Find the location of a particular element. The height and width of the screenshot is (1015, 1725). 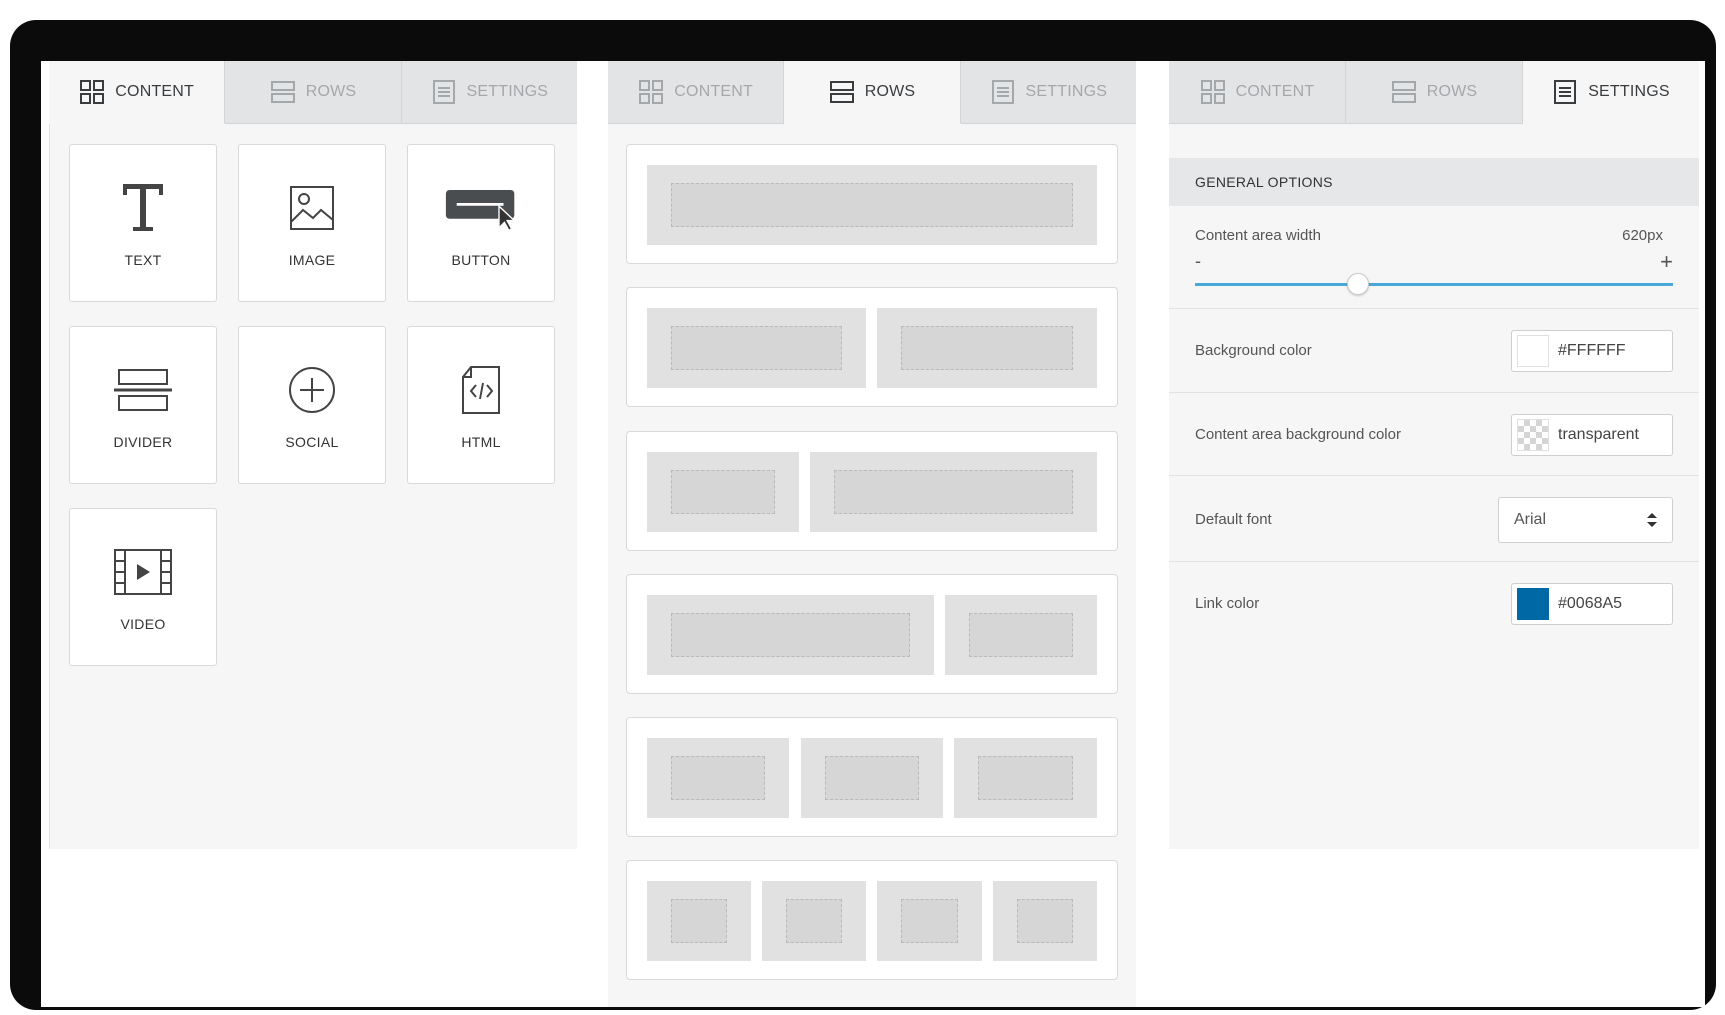

width-slider-handle is located at coordinates (1357, 284).